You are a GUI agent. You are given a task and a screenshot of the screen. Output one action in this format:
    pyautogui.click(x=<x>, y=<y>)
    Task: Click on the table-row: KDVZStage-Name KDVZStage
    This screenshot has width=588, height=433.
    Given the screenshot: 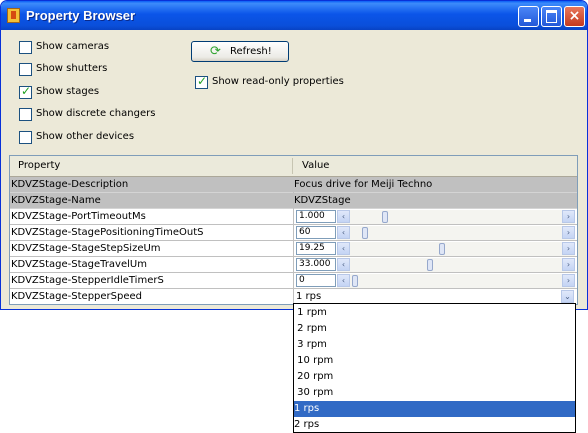 What is the action you would take?
    pyautogui.click(x=293, y=201)
    